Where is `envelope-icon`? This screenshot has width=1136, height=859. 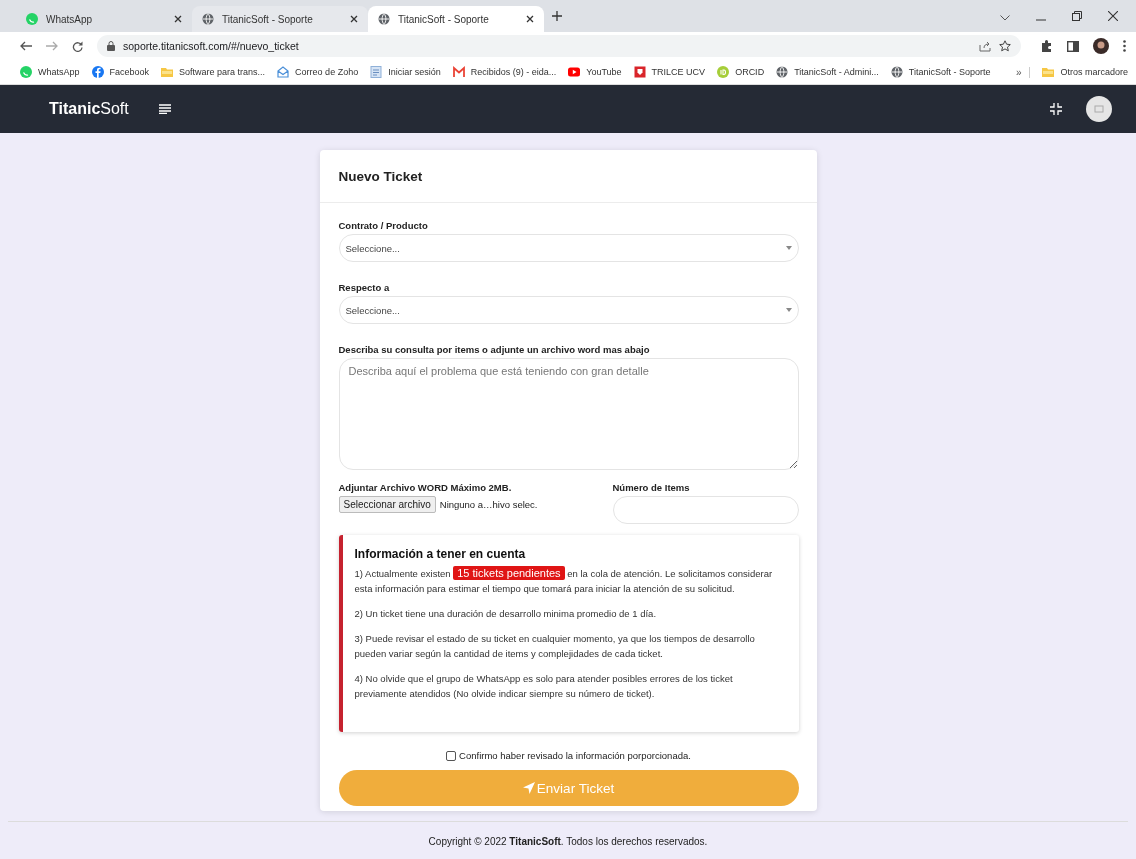
envelope-icon is located at coordinates (283, 72).